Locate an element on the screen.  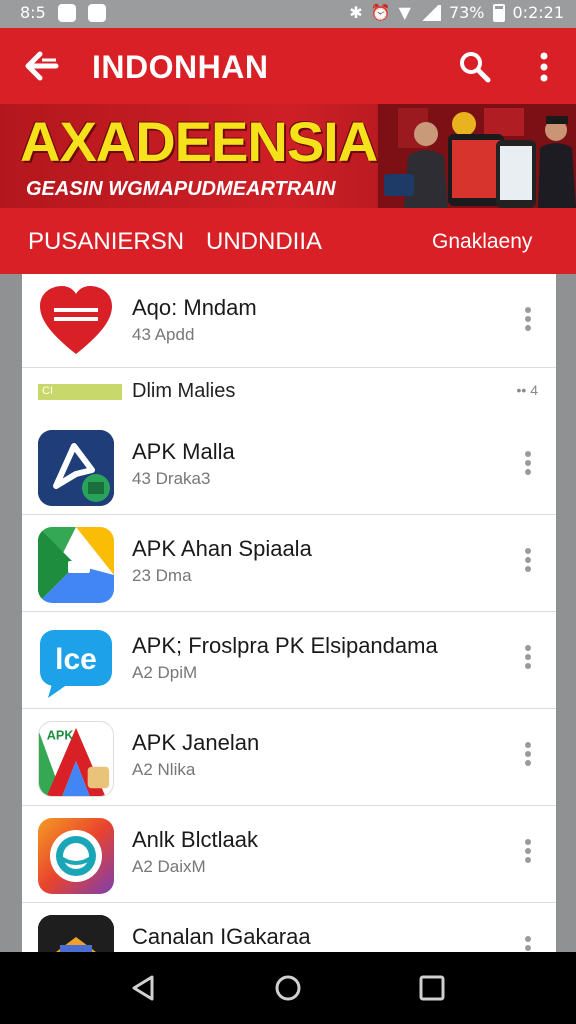
list-item: APK Malla 43 Draka3 is located at coordinates (289, 466).